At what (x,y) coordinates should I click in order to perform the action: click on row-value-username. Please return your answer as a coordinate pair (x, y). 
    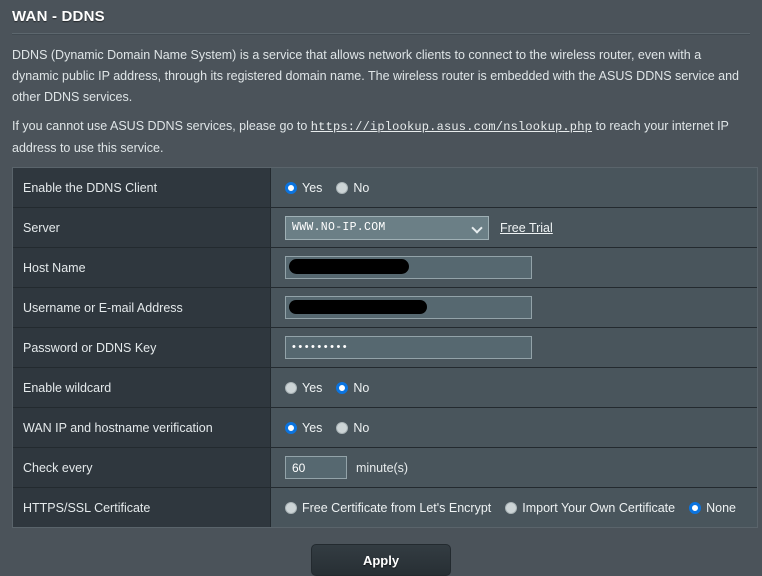
    Looking at the image, I should click on (514, 307).